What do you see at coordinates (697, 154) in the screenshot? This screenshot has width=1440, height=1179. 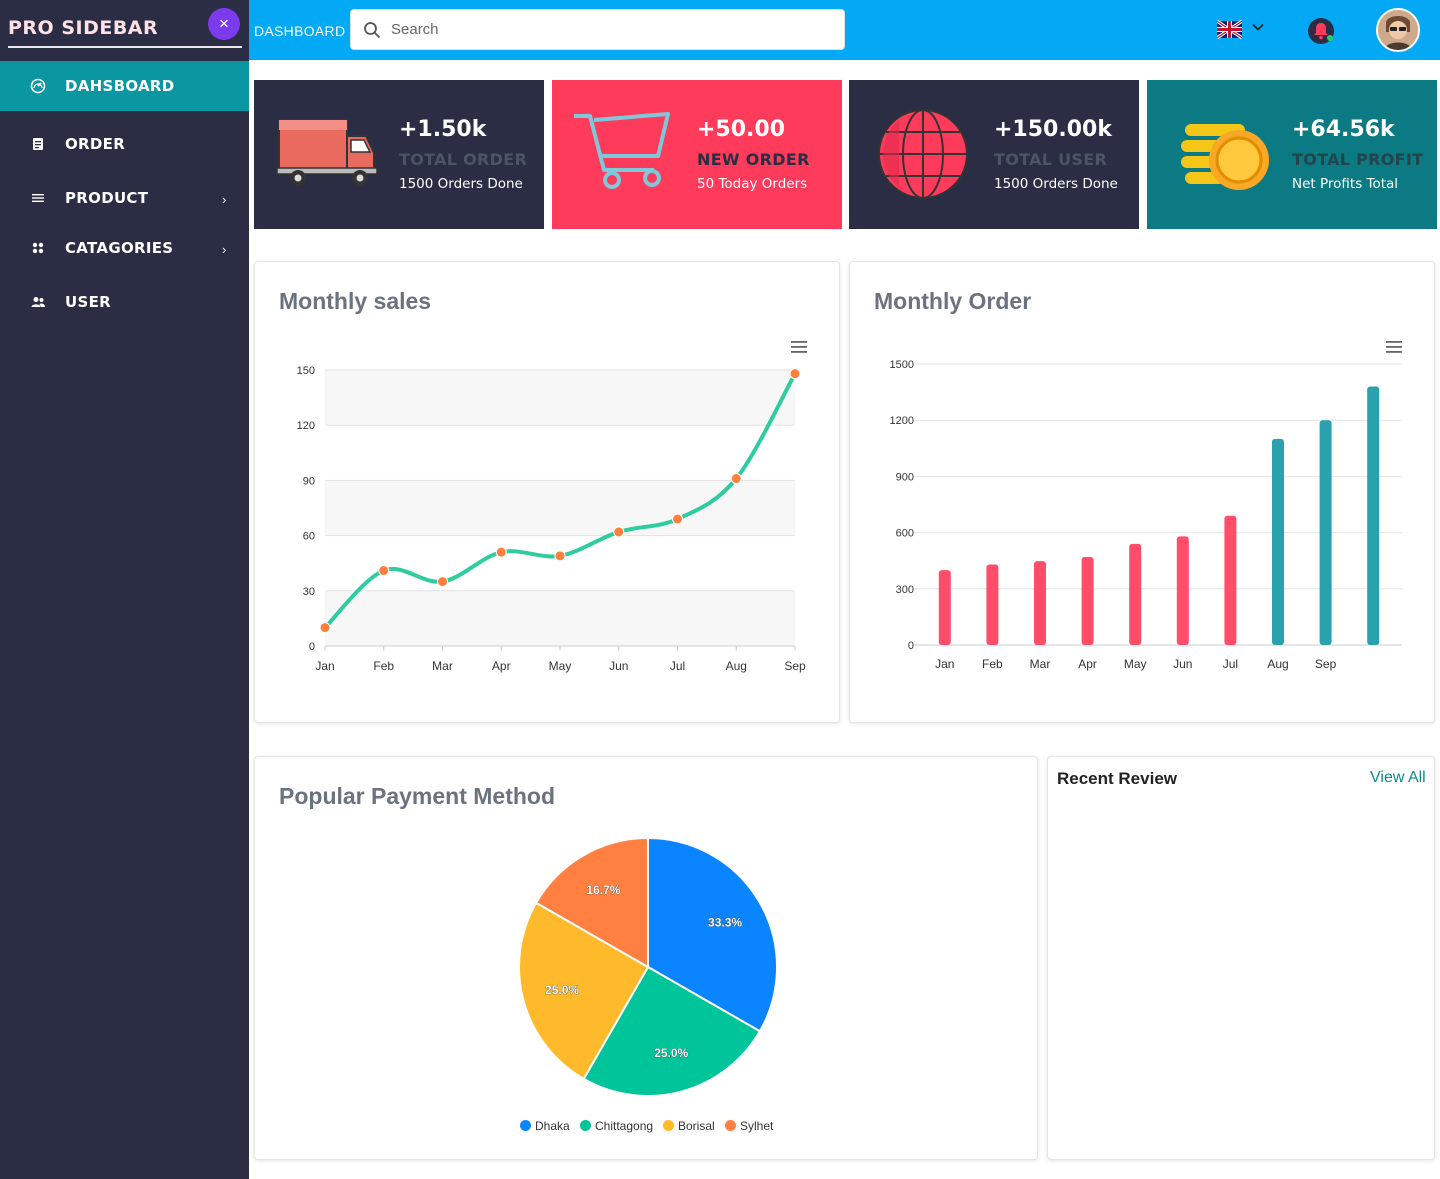 I see `stat-card-new-order: +50.00 NEW ORDER 50 Today Orders` at bounding box center [697, 154].